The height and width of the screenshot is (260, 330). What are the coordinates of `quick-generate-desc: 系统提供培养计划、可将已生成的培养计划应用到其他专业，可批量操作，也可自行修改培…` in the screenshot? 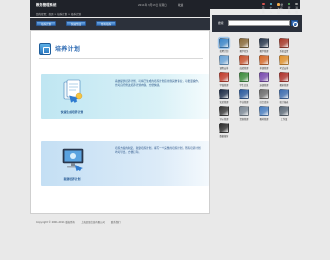 It's located at (158, 83).